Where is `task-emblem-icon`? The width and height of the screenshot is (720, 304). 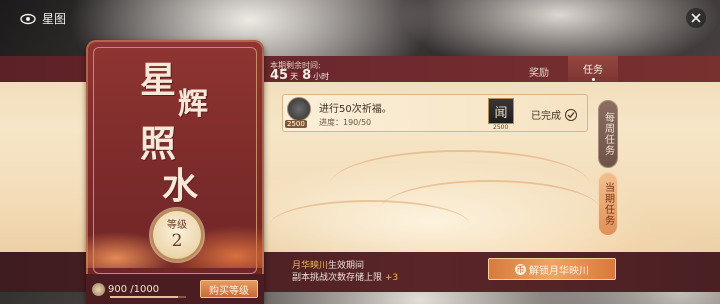
task-emblem-icon is located at coordinates (299, 109).